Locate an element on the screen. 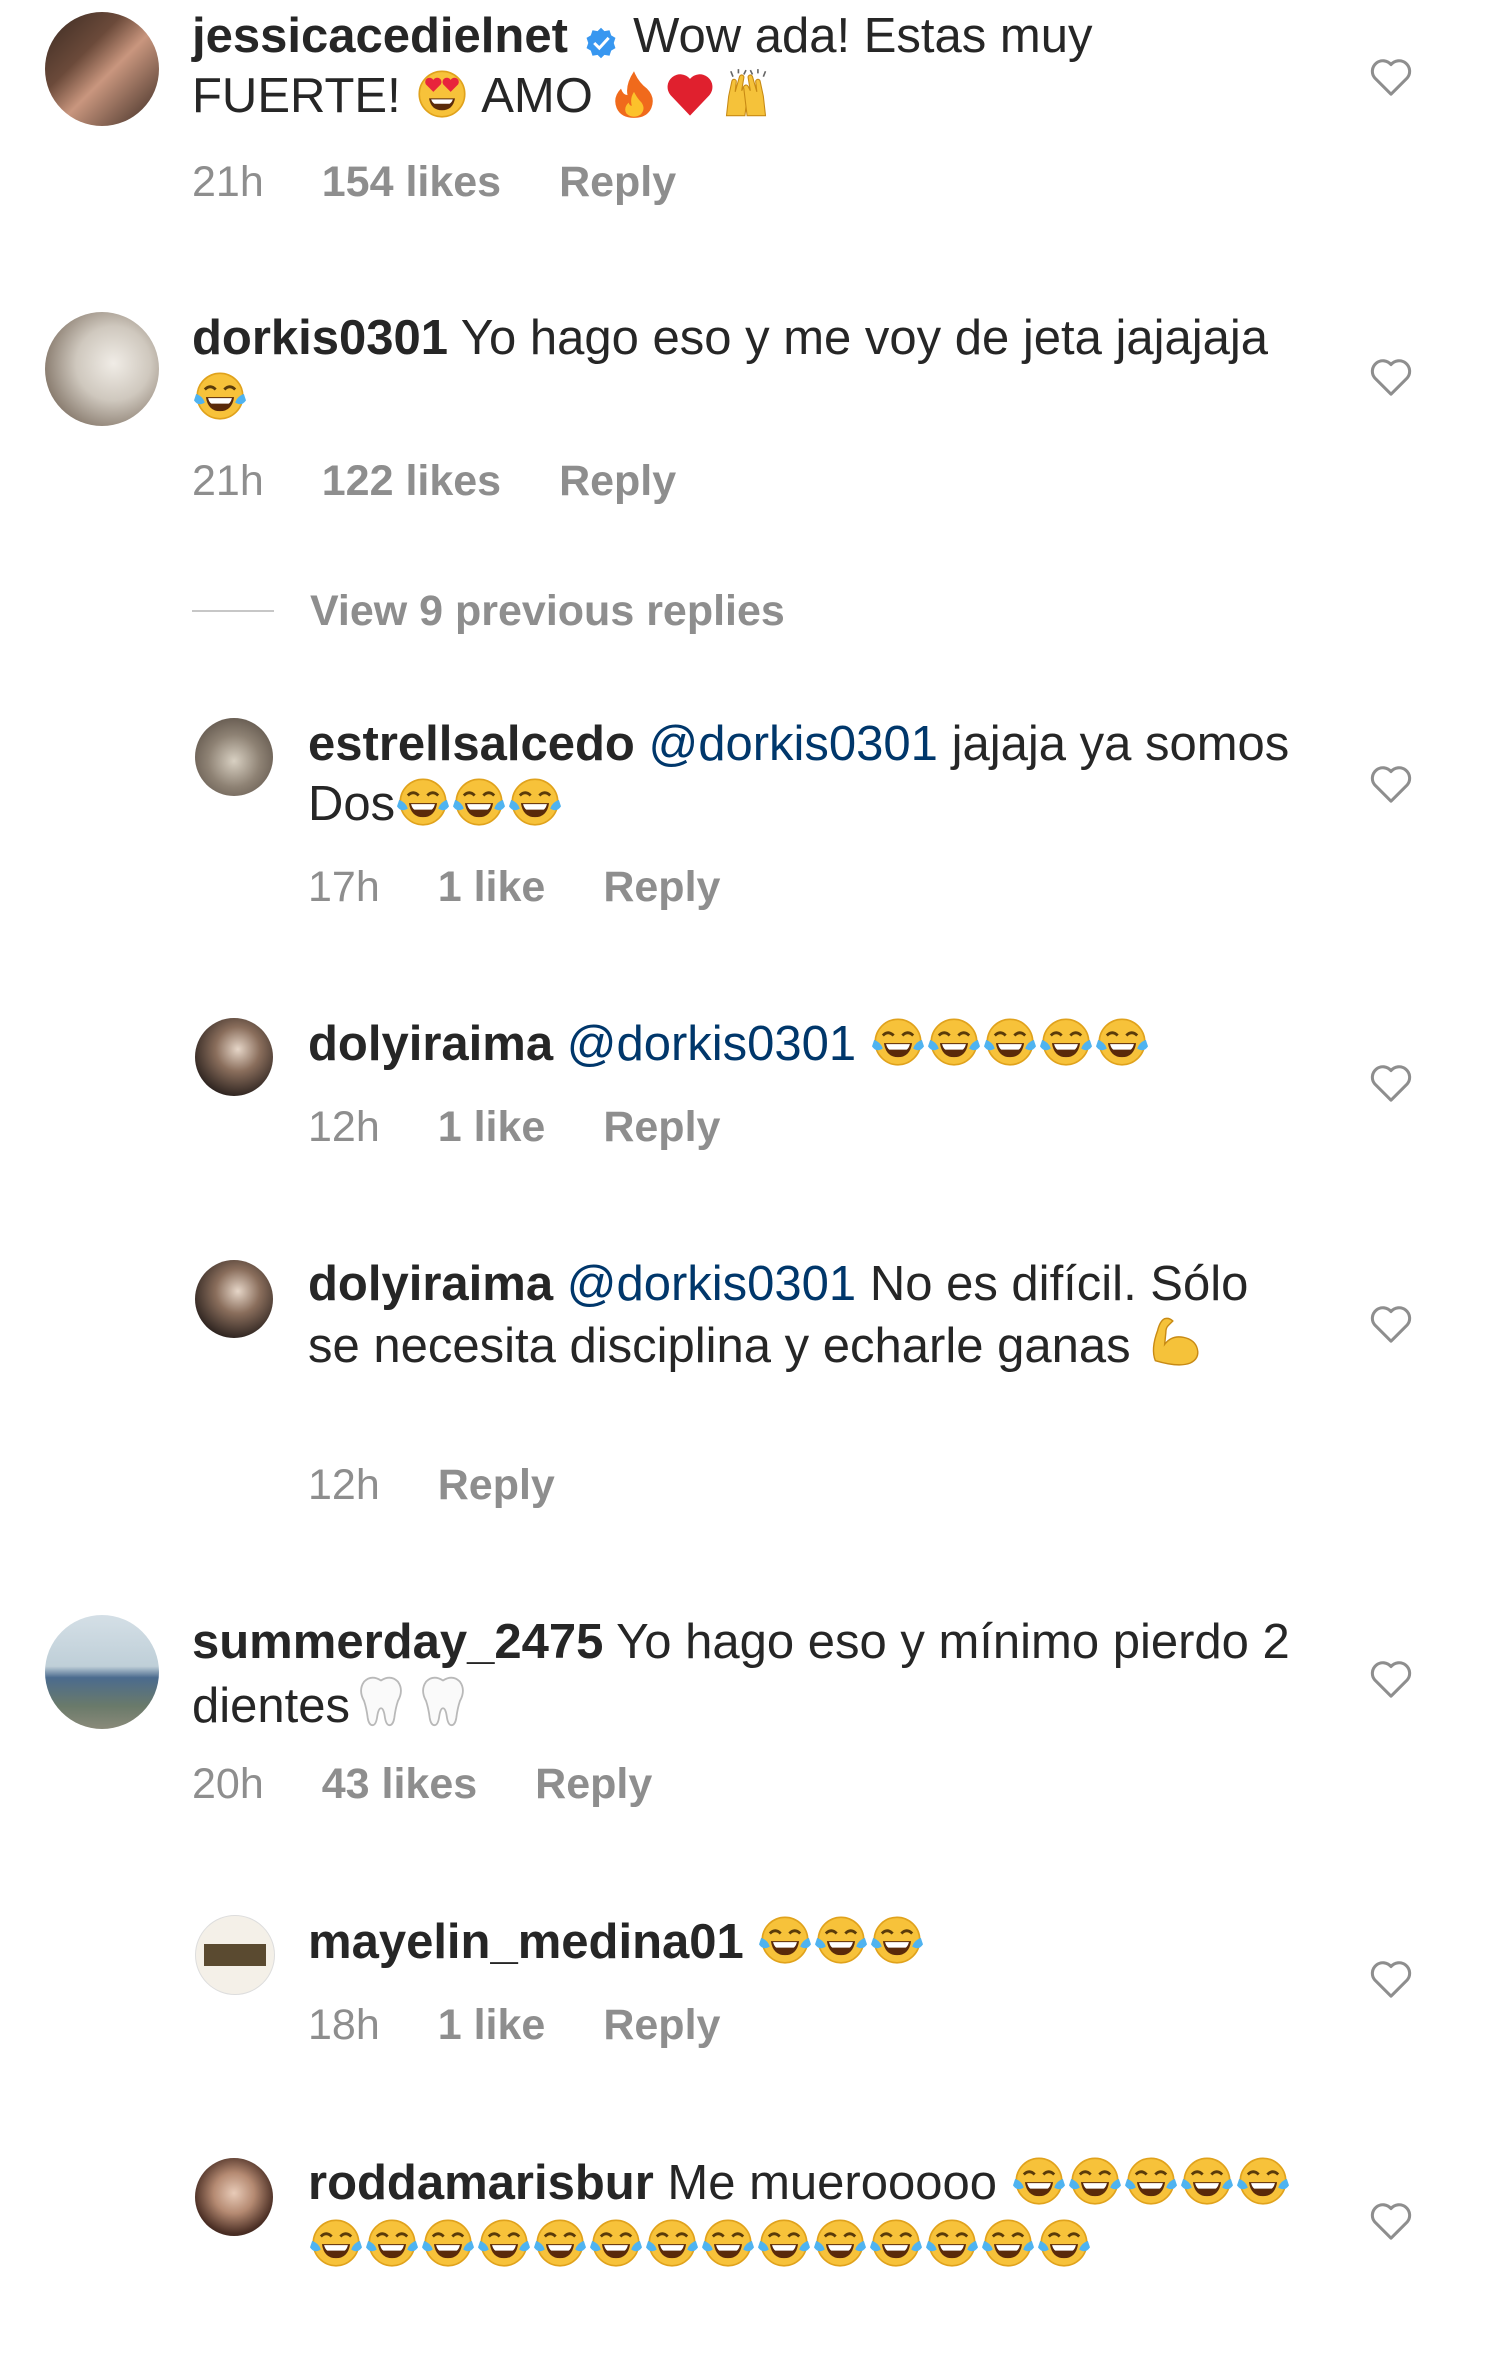  comment-text: mayelin_medina01 is located at coordinates (808, 1942).